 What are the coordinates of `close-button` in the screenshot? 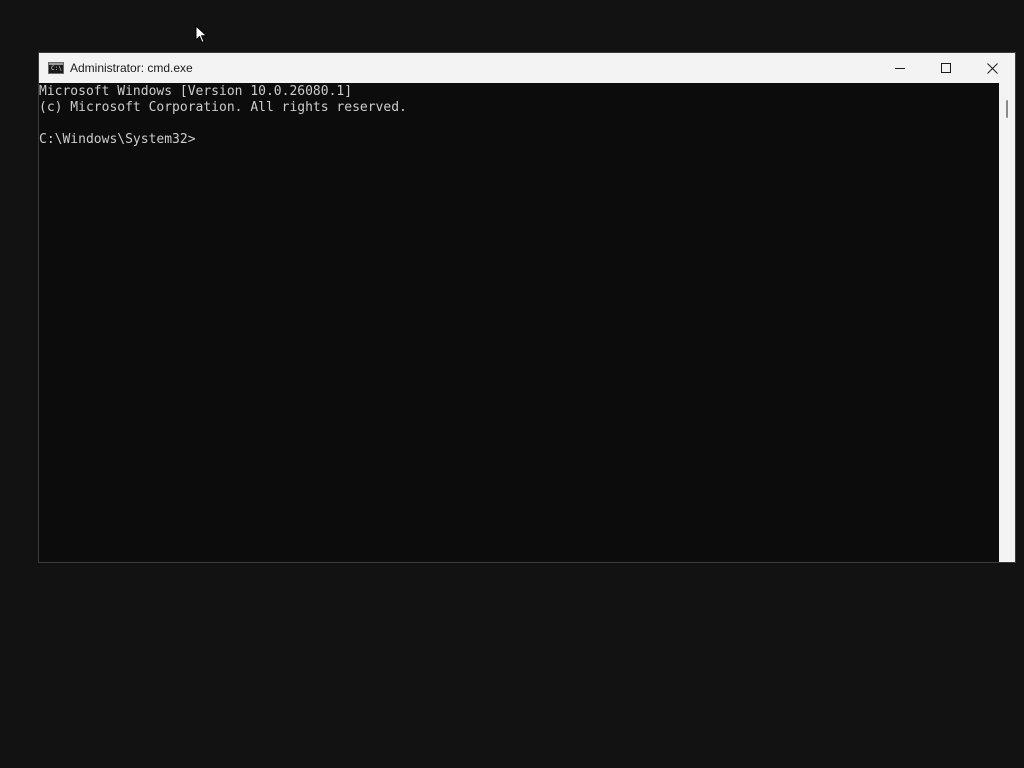 It's located at (992, 68).